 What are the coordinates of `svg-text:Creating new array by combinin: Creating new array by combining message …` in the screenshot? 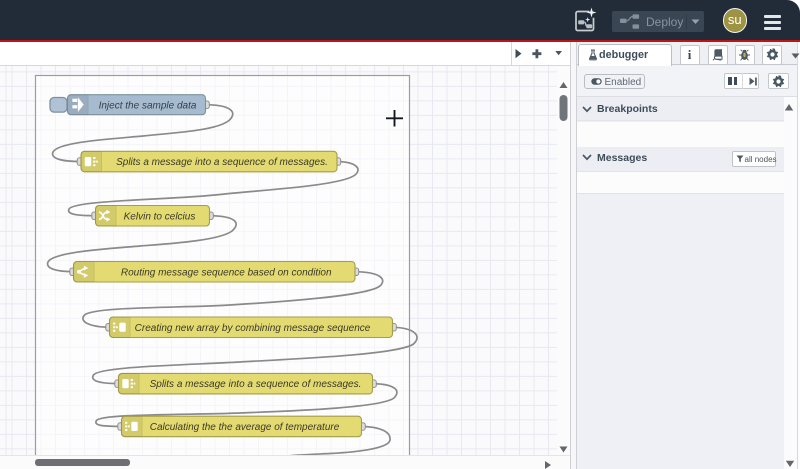 It's located at (253, 328).